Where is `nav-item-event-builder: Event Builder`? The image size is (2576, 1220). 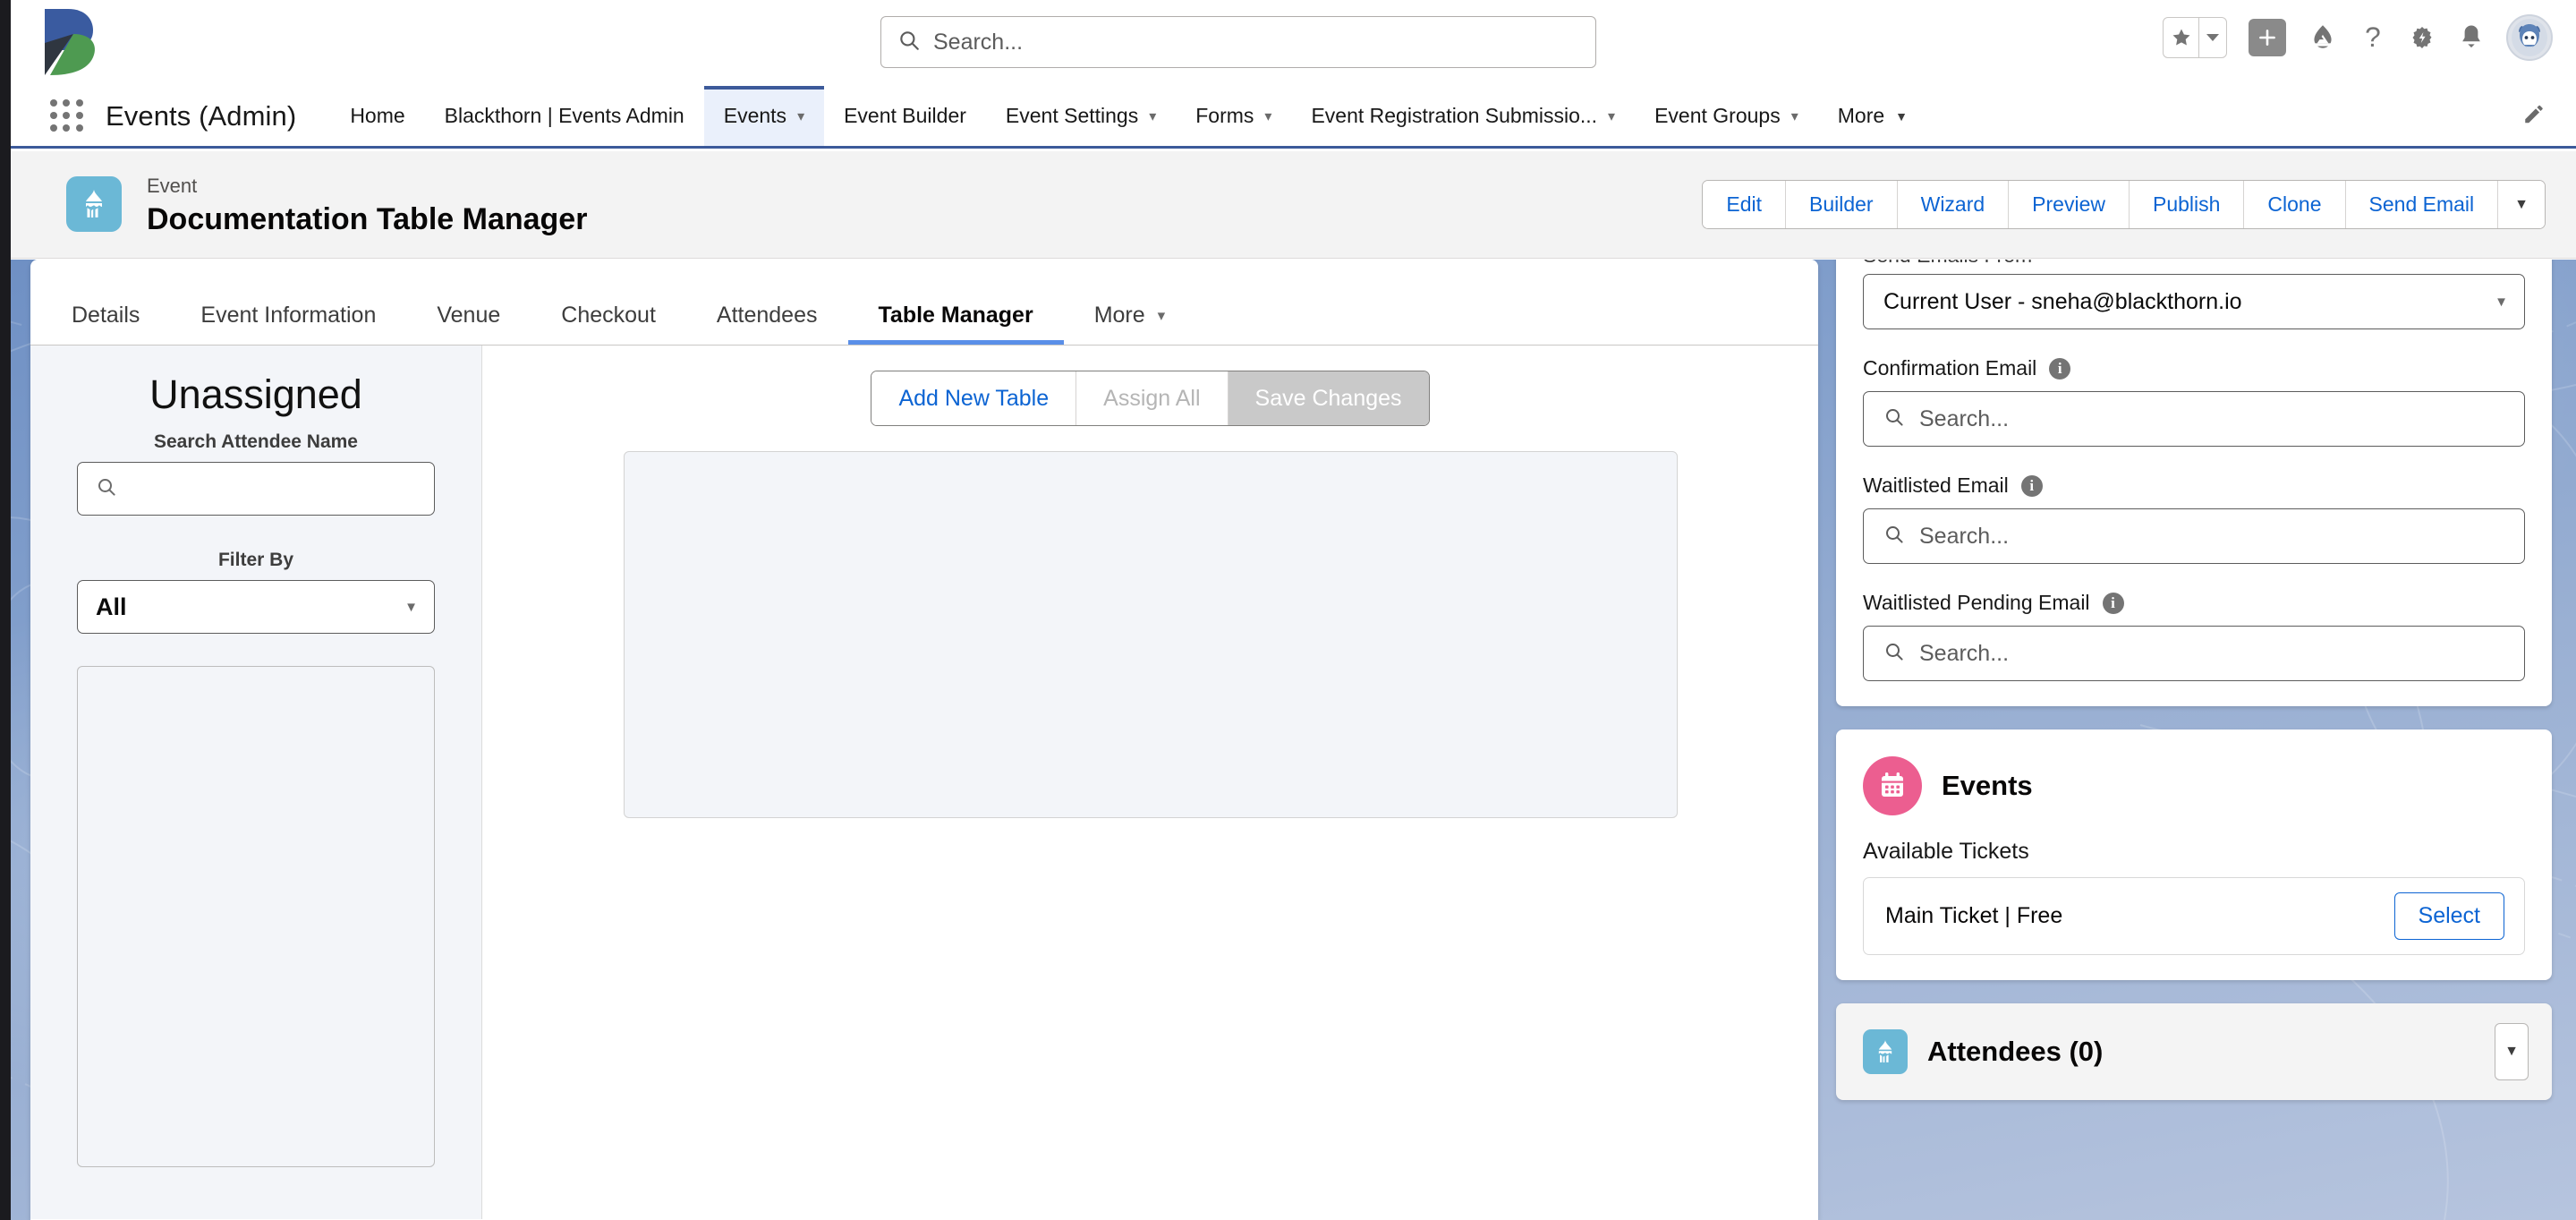 nav-item-event-builder: Event Builder is located at coordinates (905, 116).